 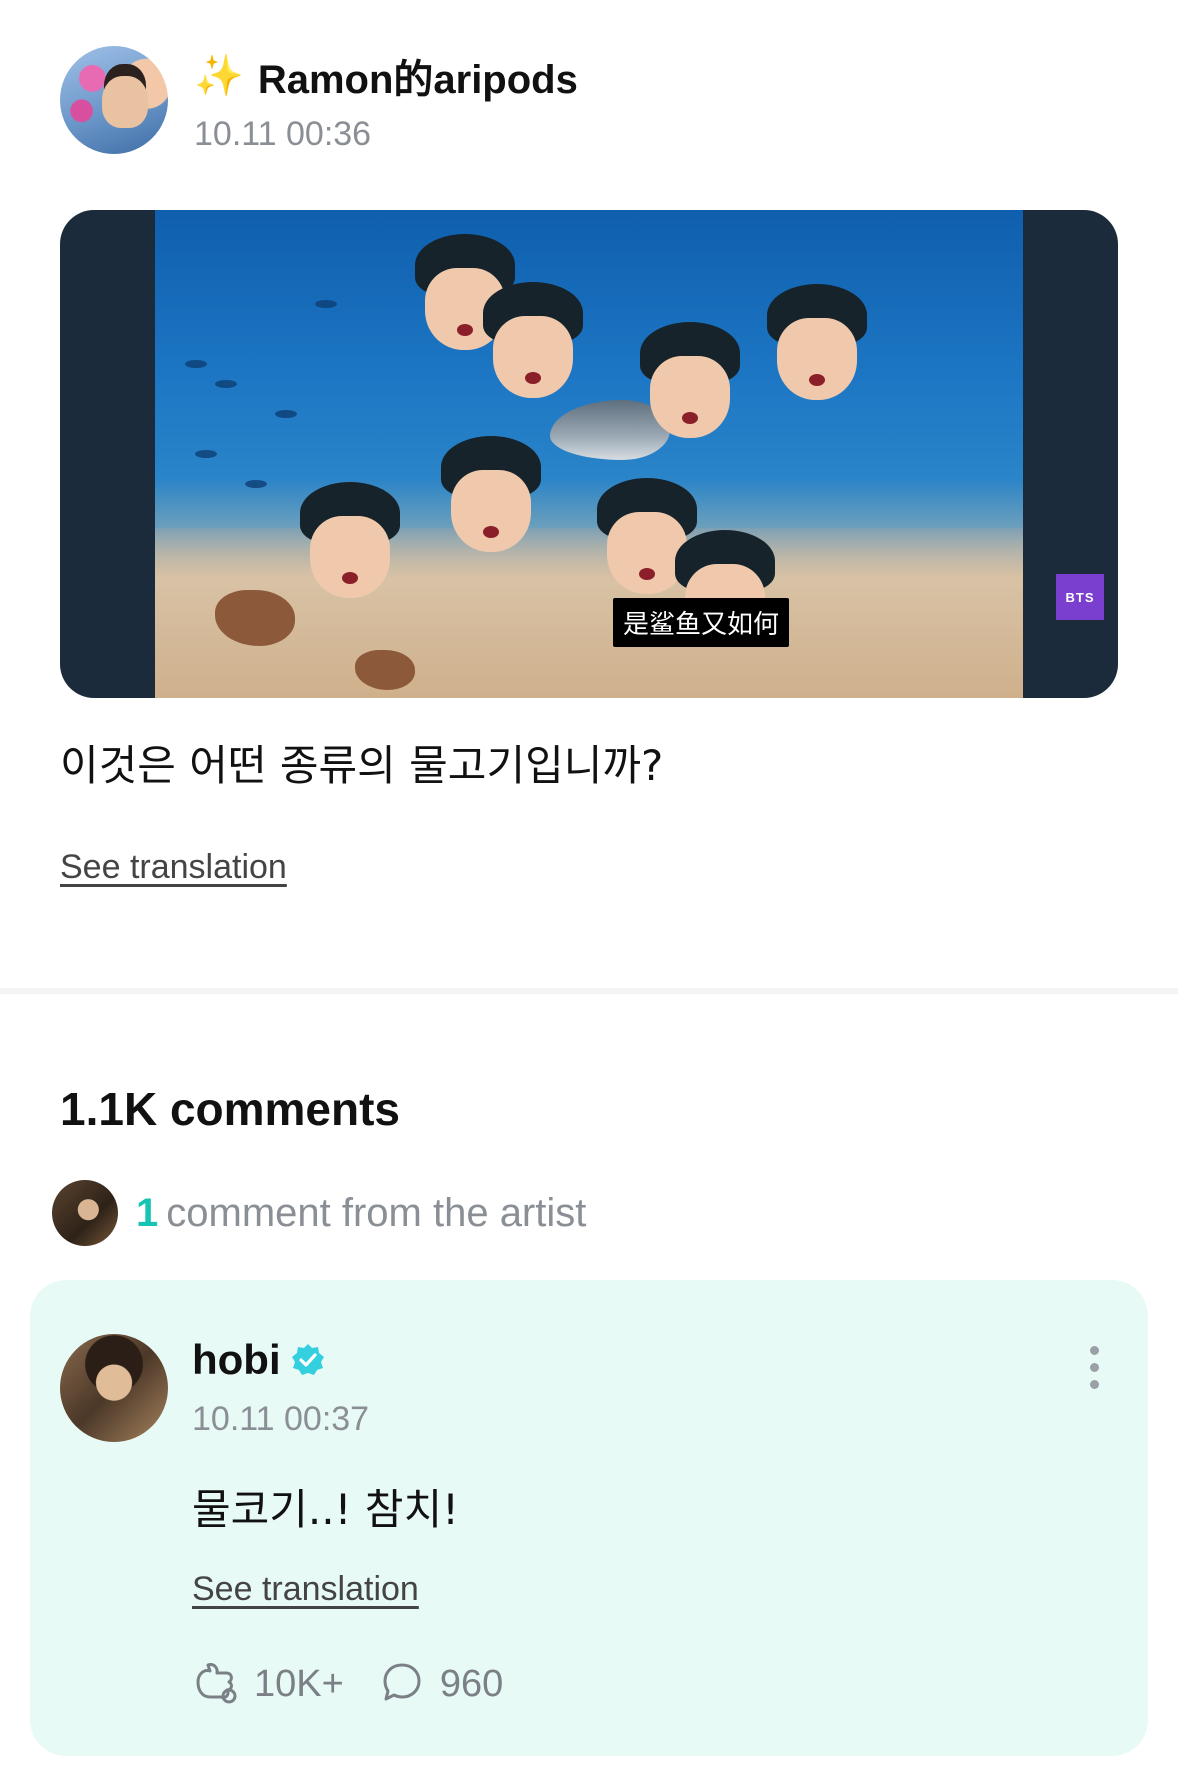 I want to click on post-timestamp: 10.11 00:36, so click(x=283, y=133).